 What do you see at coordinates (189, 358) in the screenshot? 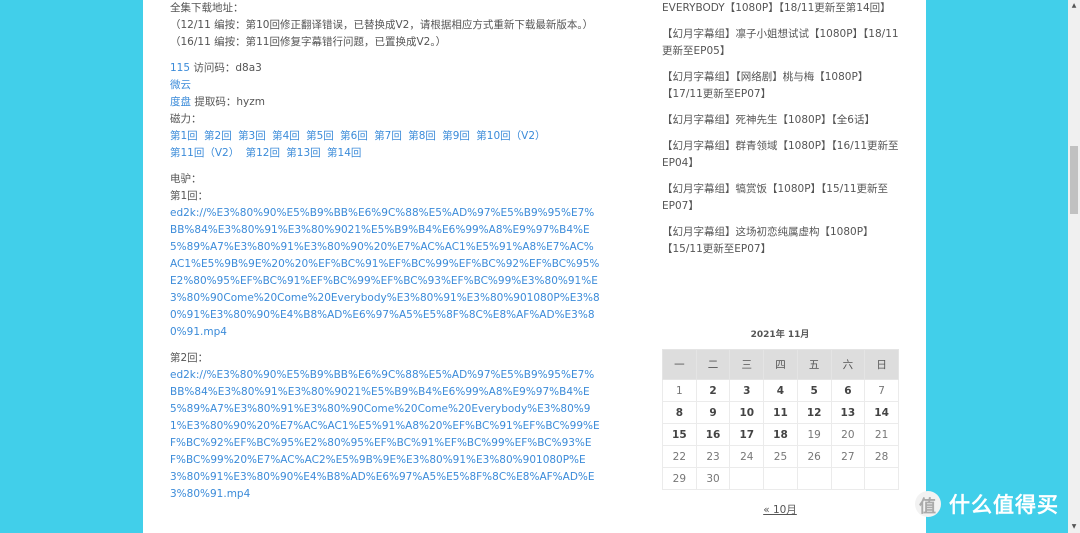
I see `episode-label: 第2回：` at bounding box center [189, 358].